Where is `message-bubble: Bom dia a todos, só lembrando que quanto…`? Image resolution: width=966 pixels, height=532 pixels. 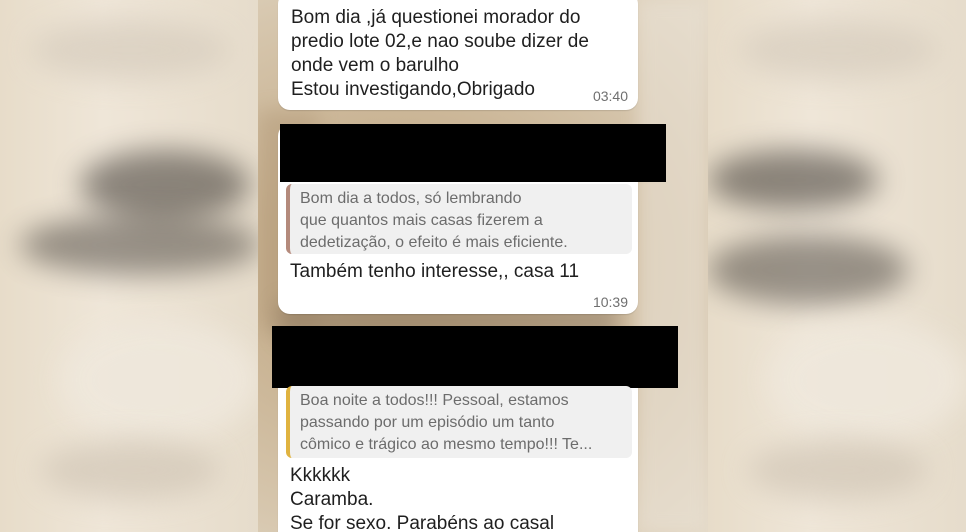 message-bubble: Bom dia a todos, só lembrando que quanto… is located at coordinates (472, 219).